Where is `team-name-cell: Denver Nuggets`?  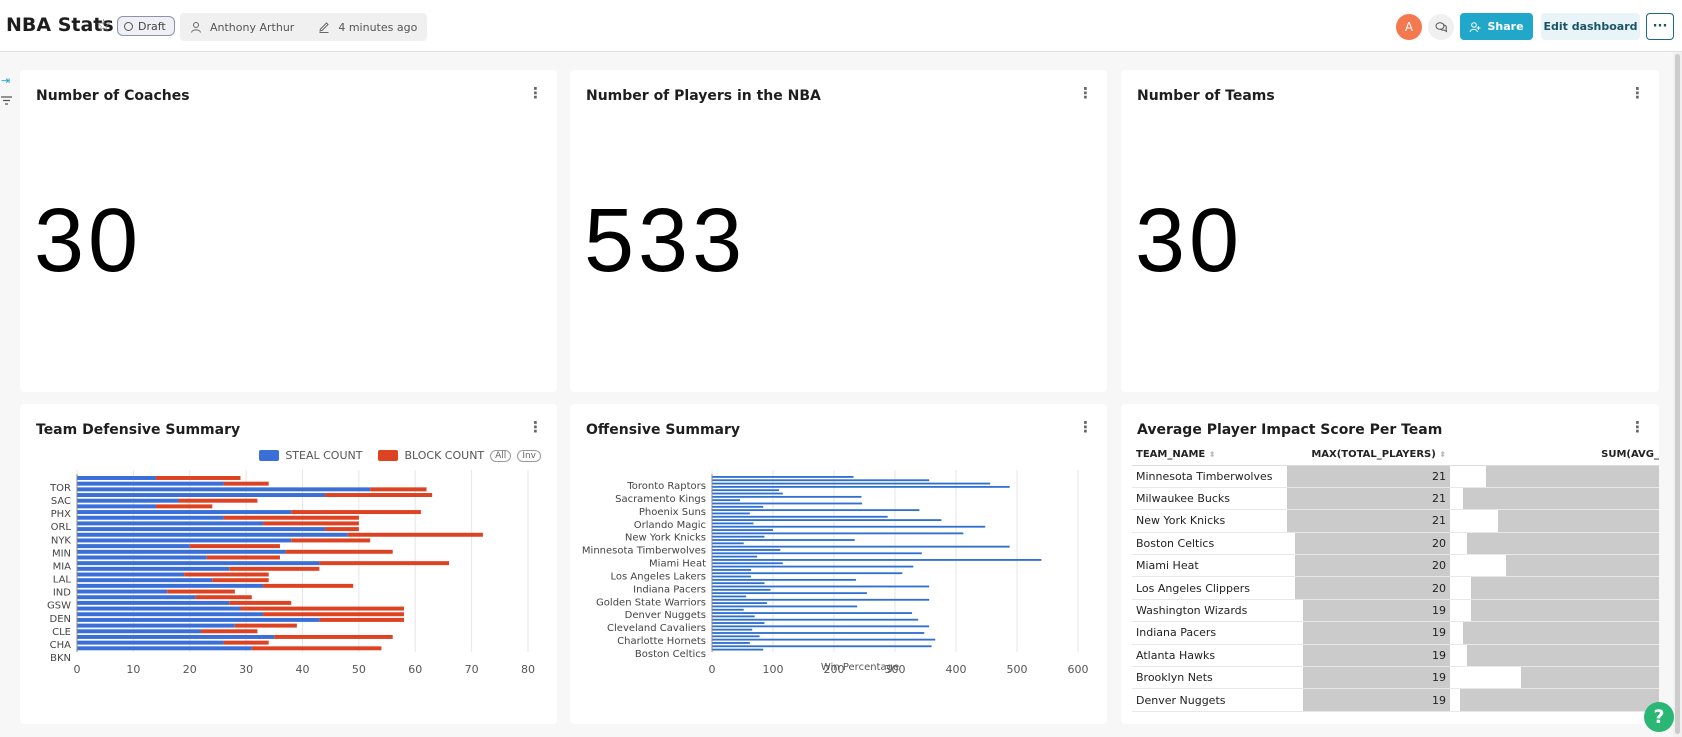
team-name-cell: Denver Nuggets is located at coordinates (1209, 700).